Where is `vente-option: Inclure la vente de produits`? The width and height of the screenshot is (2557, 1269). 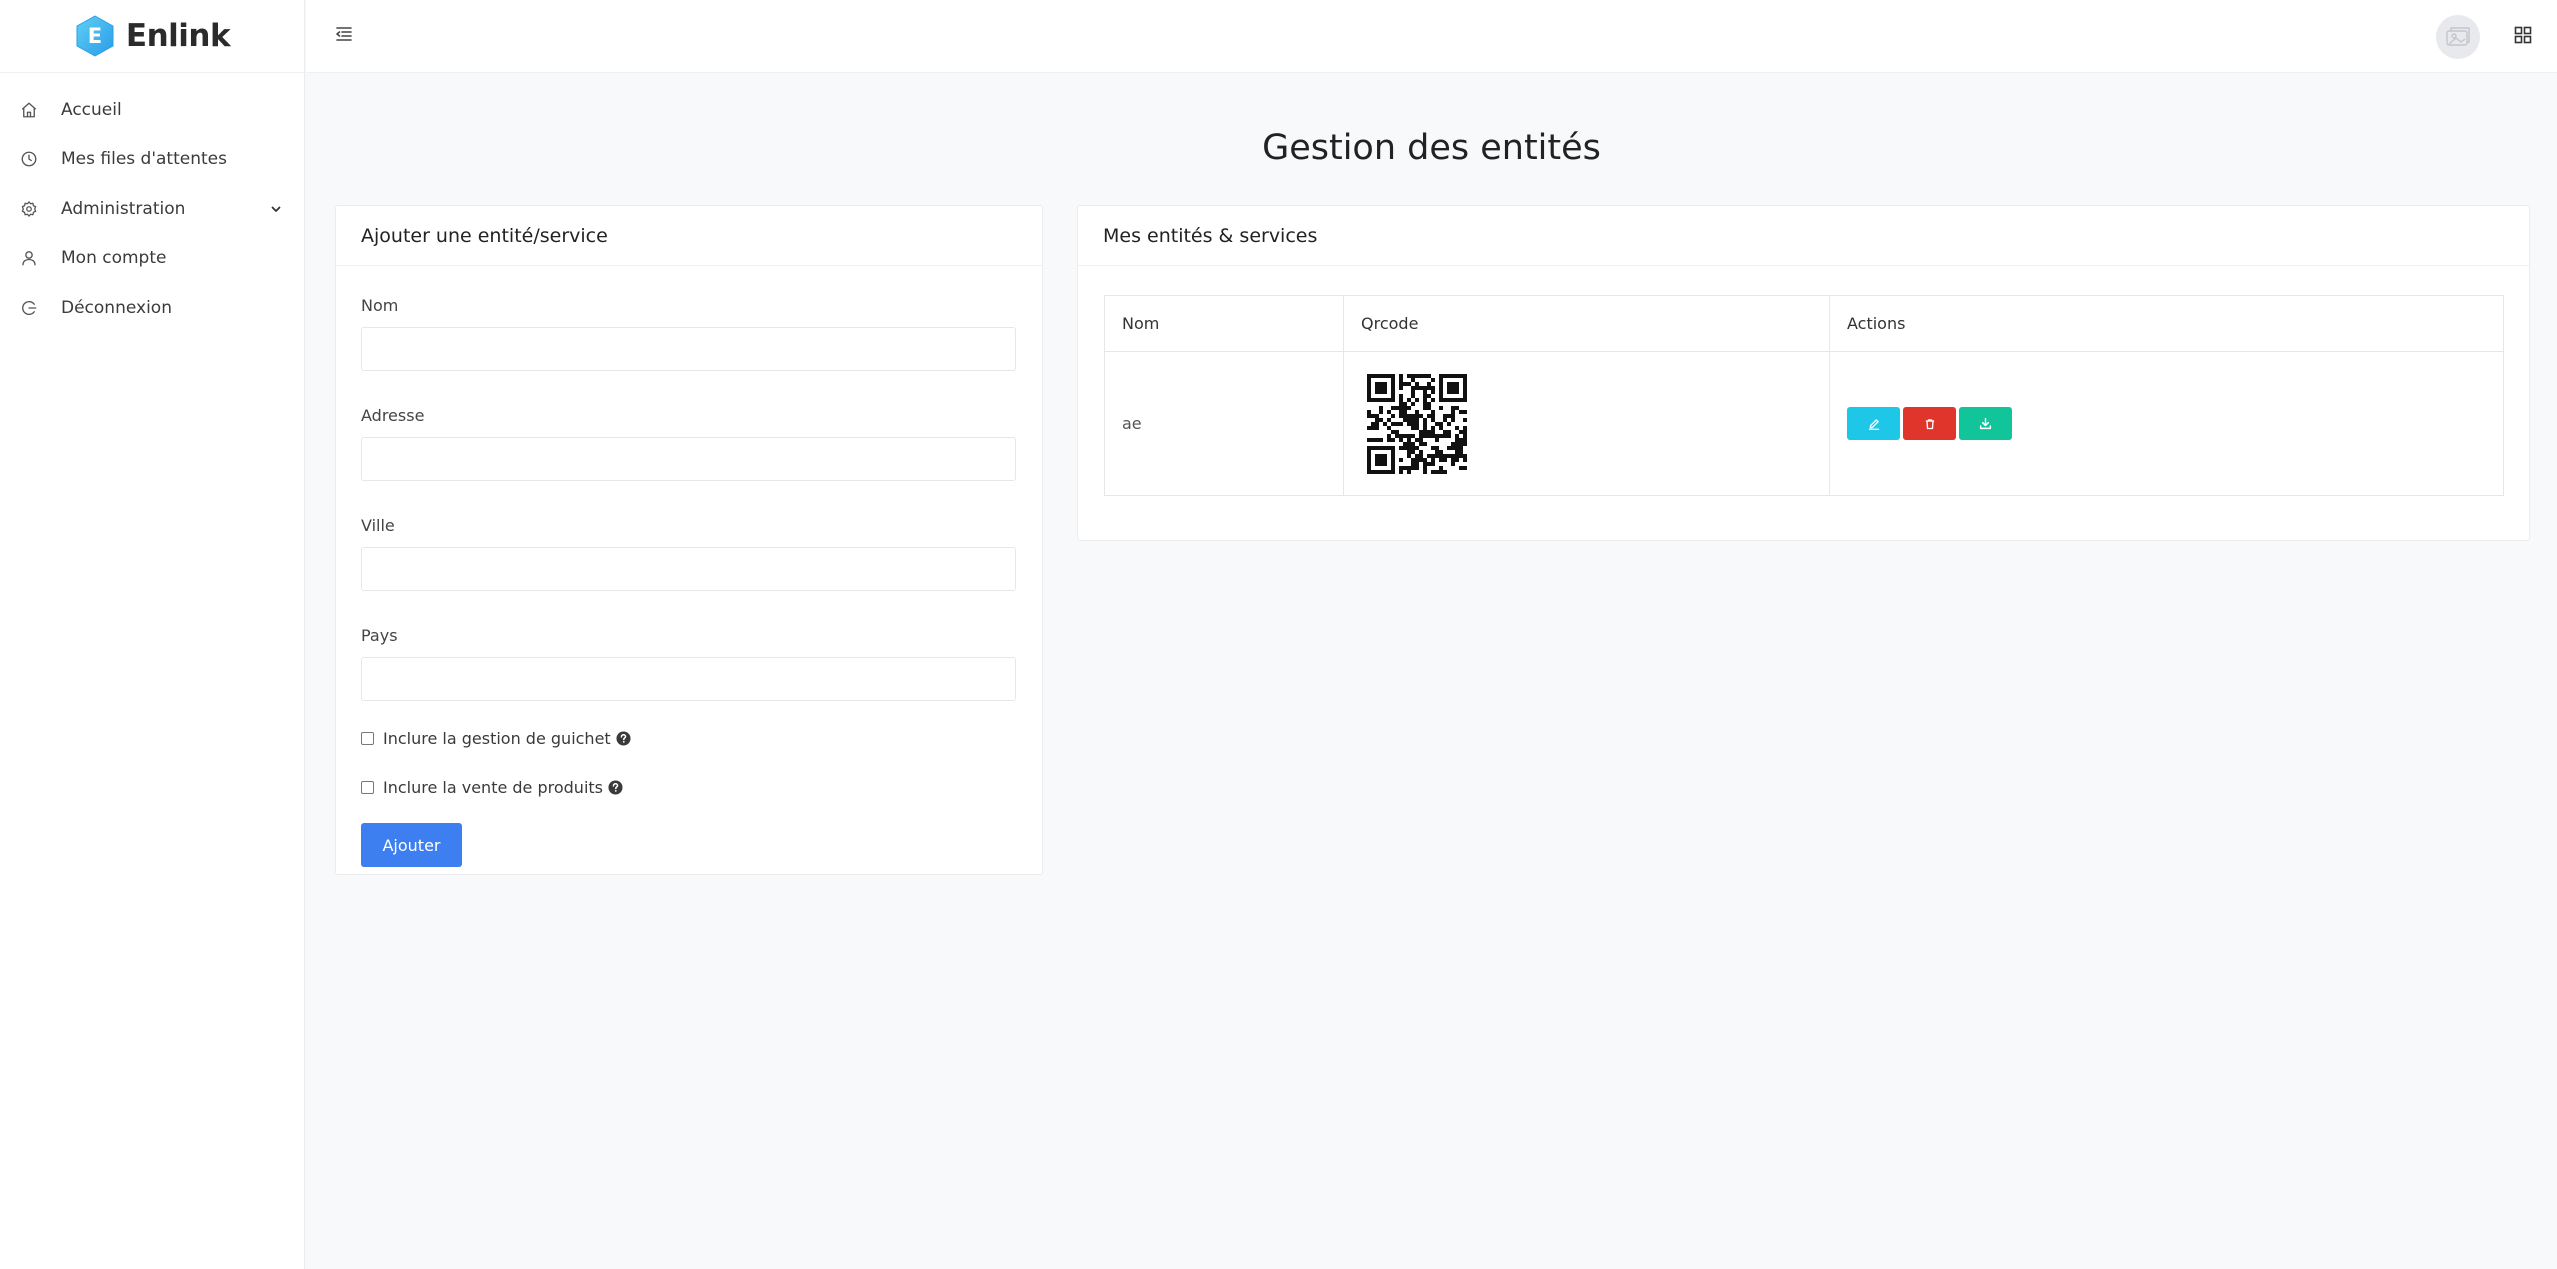
vente-option: Inclure la vente de produits is located at coordinates (689, 787).